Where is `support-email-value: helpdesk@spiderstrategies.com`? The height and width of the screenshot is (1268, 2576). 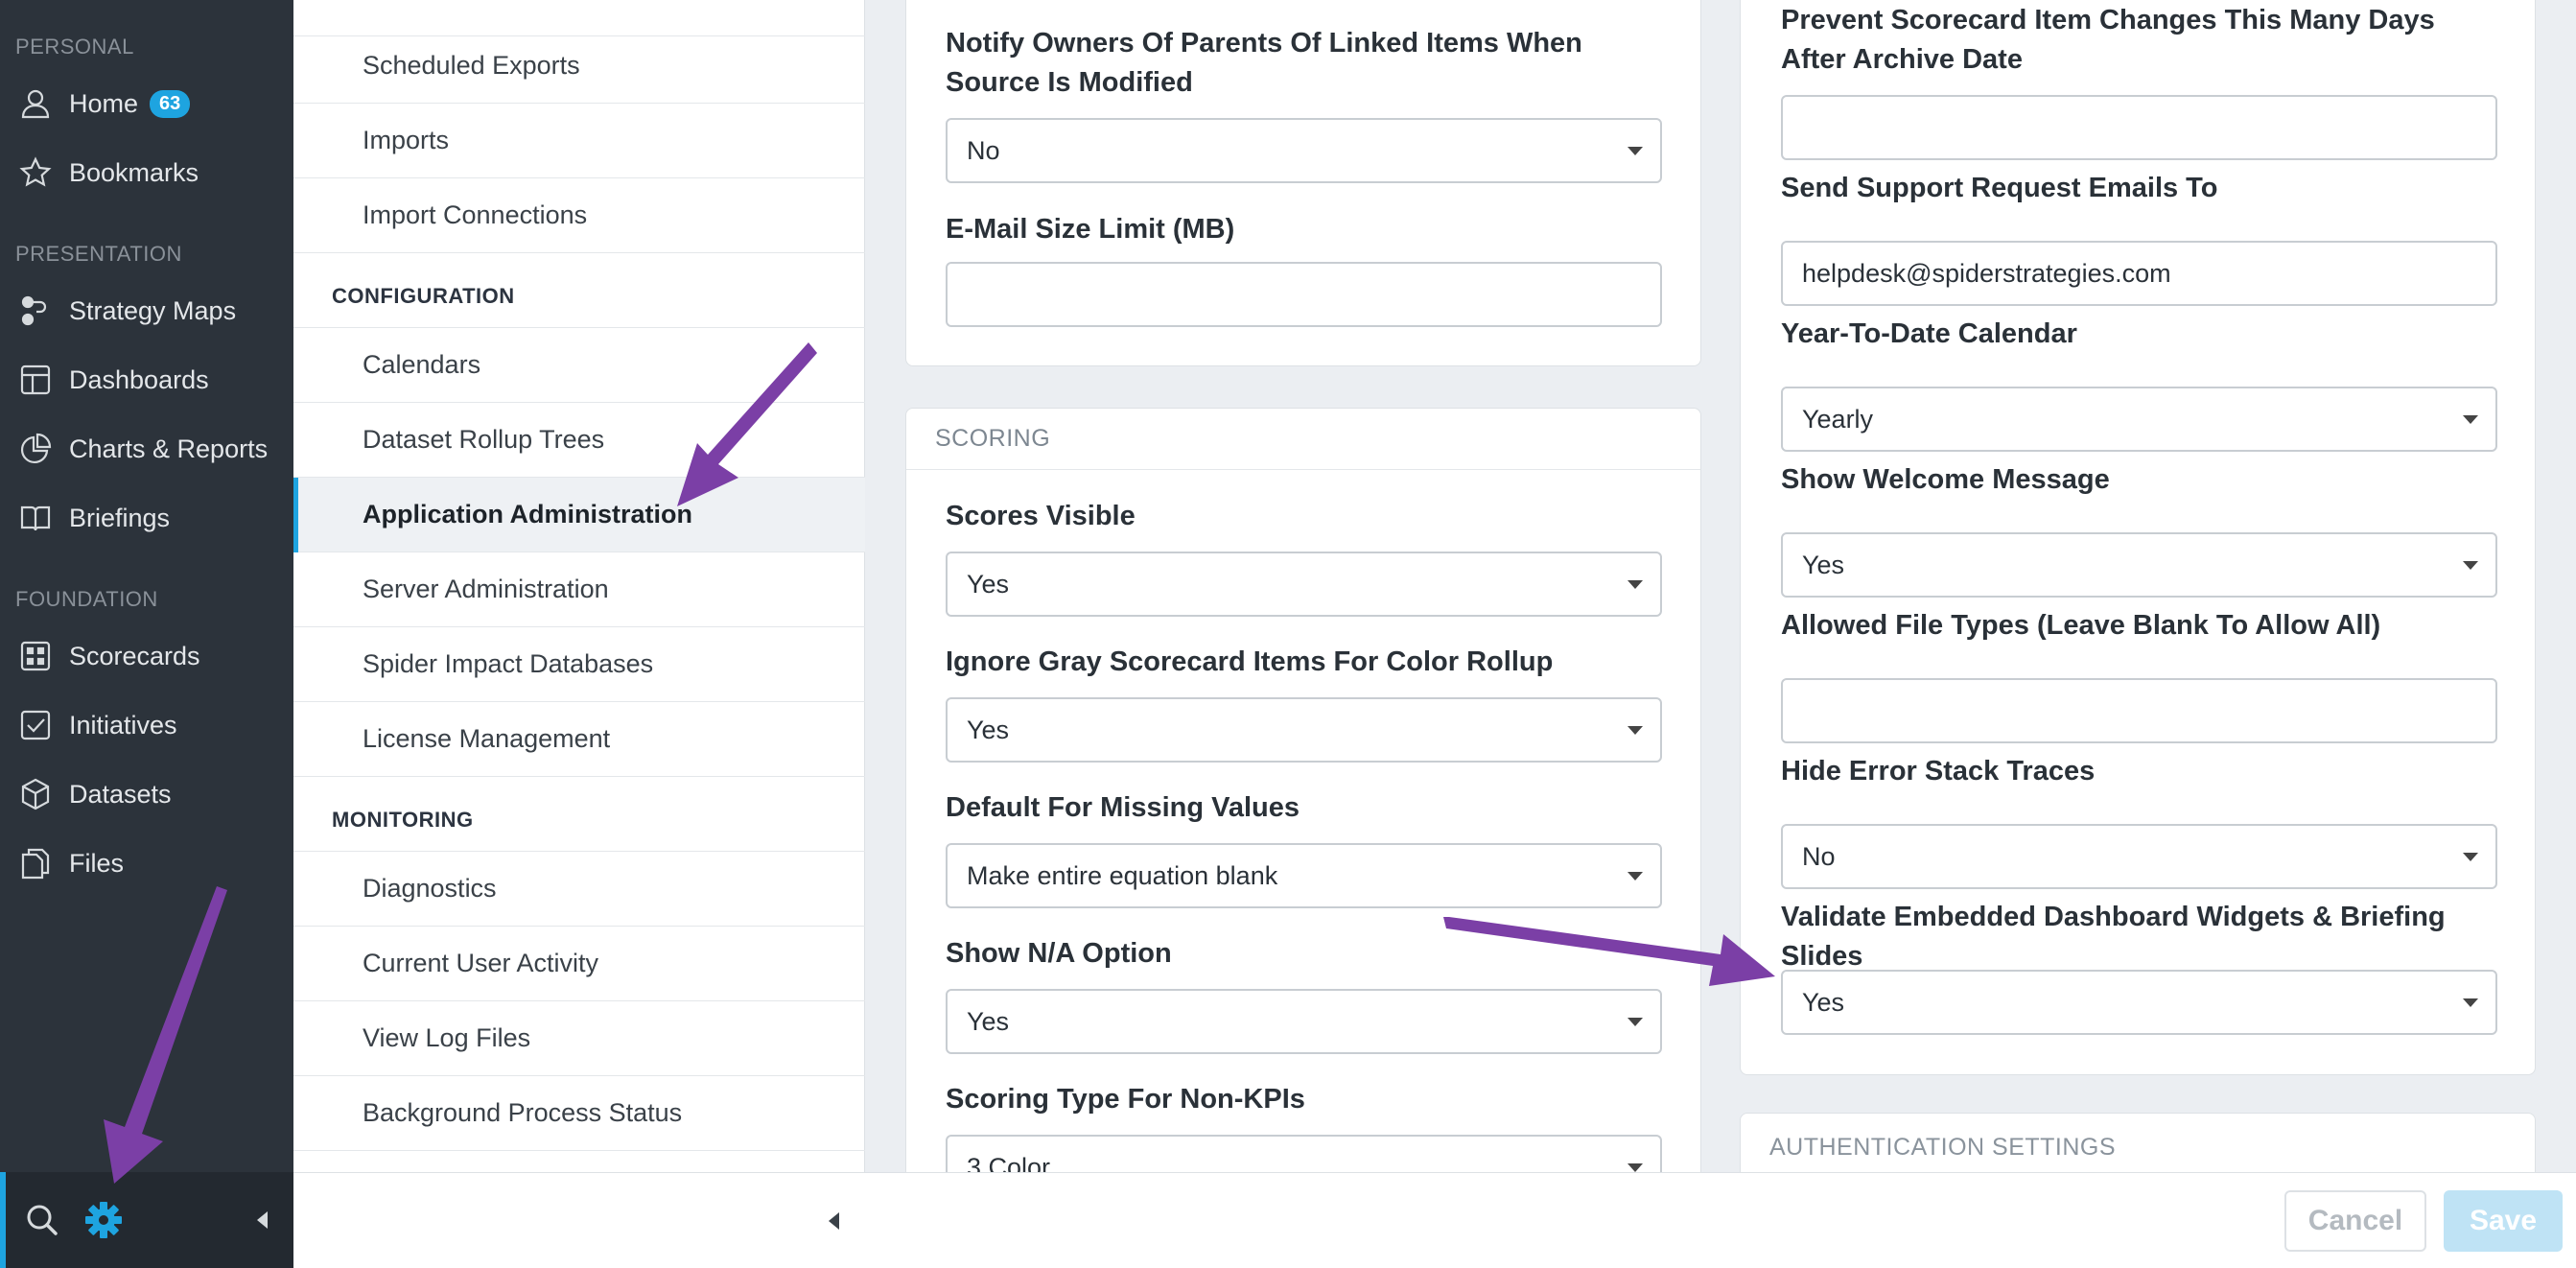 support-email-value: helpdesk@spiderstrategies.com is located at coordinates (1986, 273).